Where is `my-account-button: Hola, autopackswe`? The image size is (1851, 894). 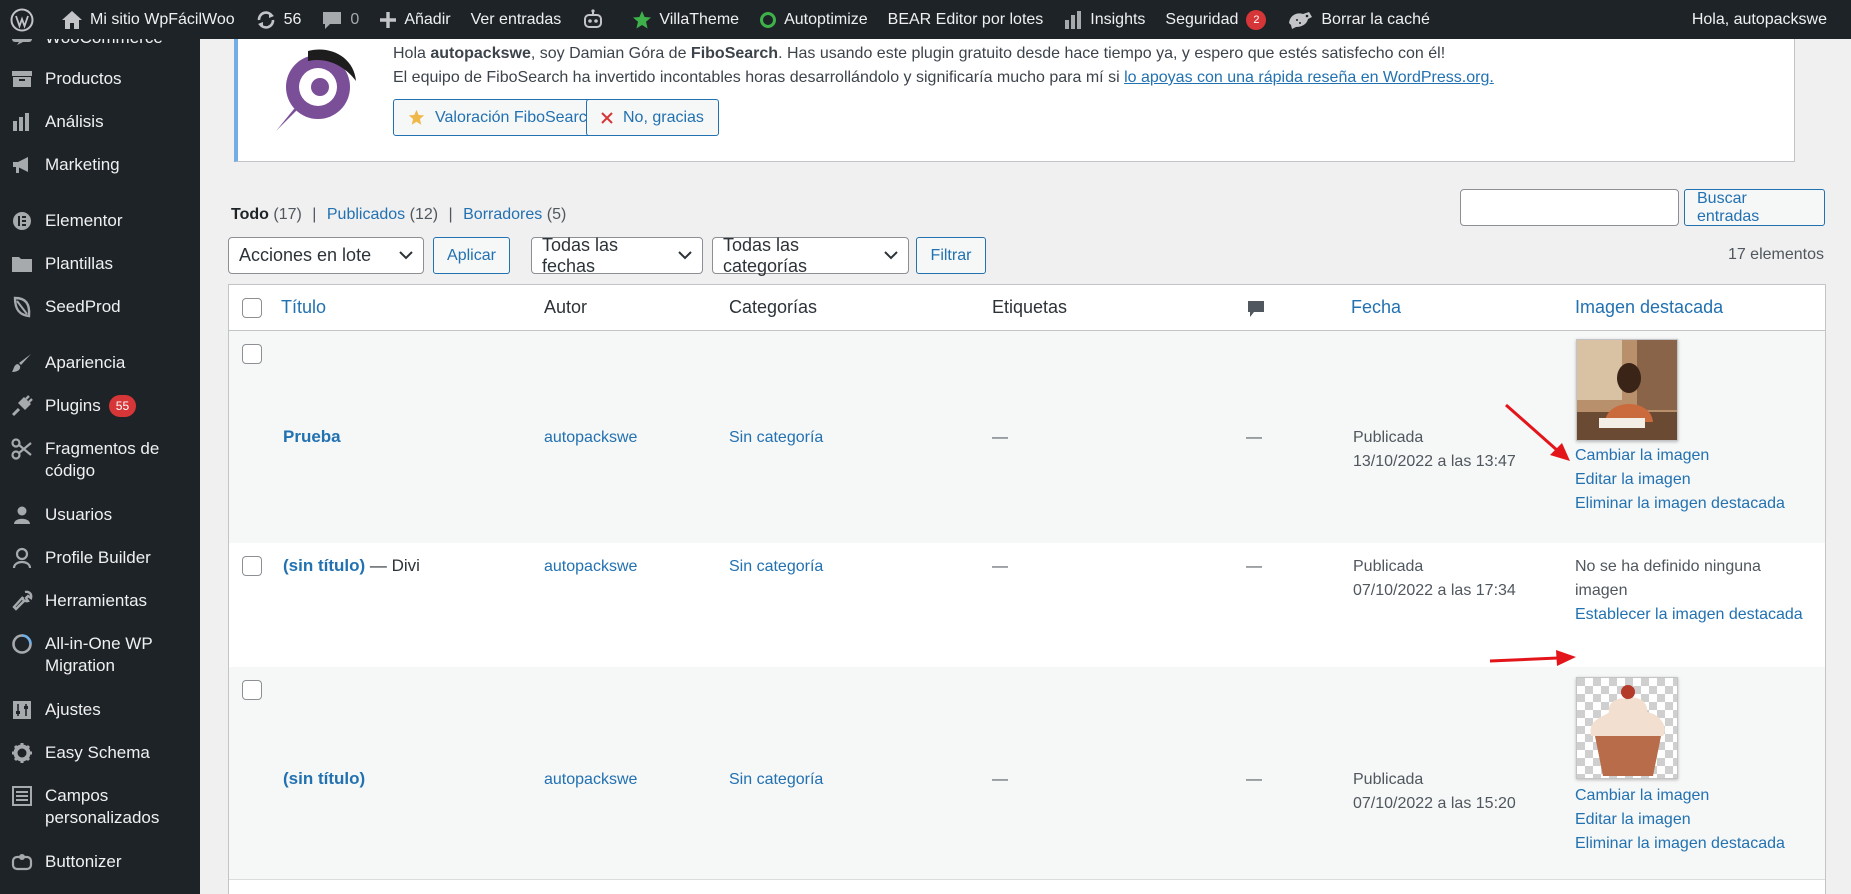
my-account-button: Hola, autopackswe is located at coordinates (1766, 19).